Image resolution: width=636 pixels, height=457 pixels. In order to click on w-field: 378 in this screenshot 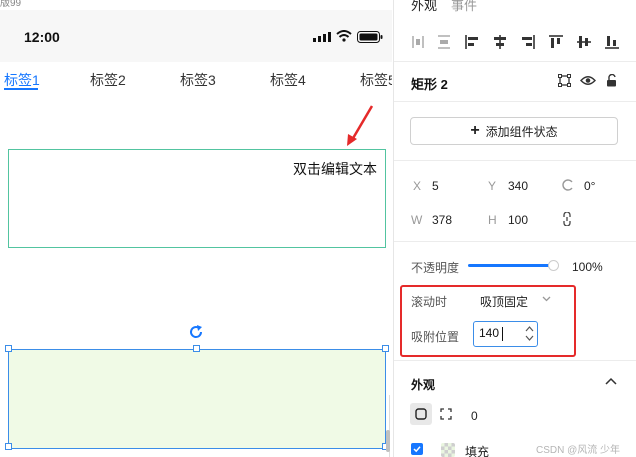, I will do `click(442, 220)`.